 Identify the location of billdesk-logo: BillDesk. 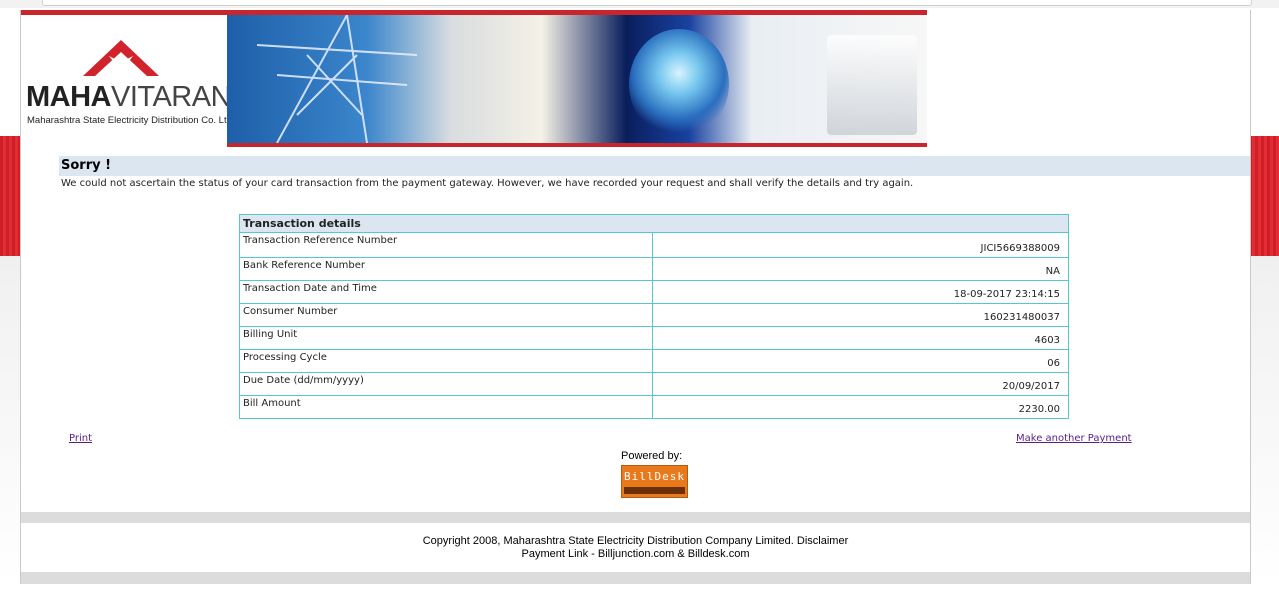
(654, 481).